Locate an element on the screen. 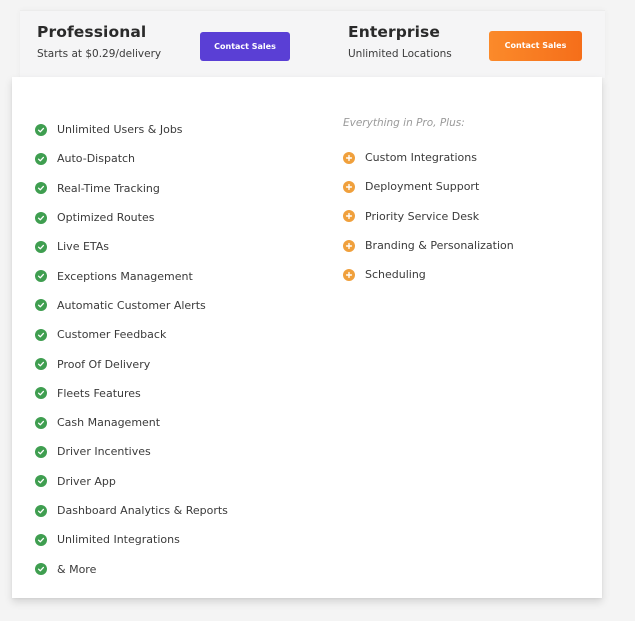 The height and width of the screenshot is (621, 635). feature-label: Scheduling is located at coordinates (395, 275).